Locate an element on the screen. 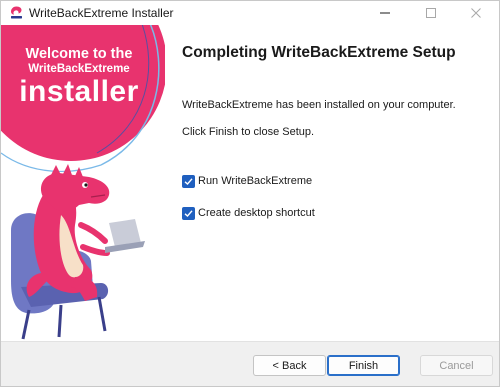 The height and width of the screenshot is (387, 500). close-button is located at coordinates (476, 13).